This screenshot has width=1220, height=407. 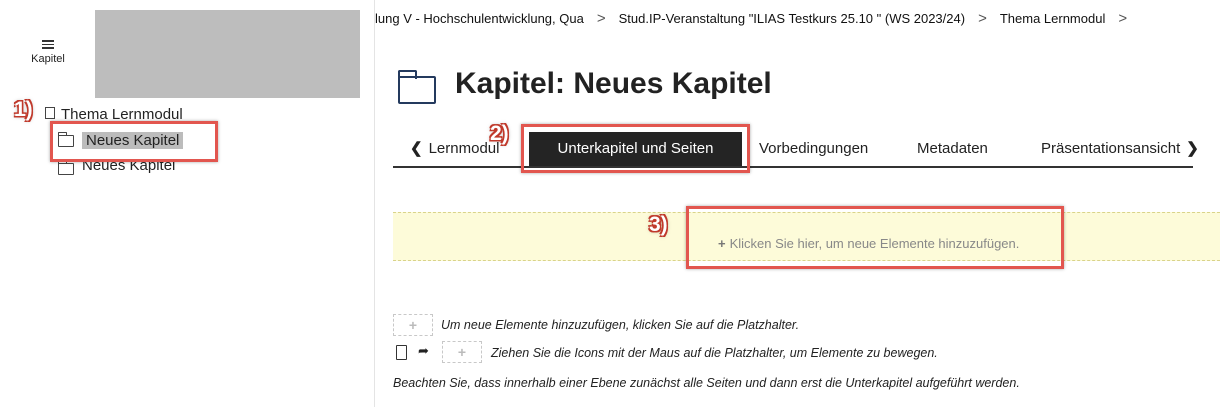 I want to click on chevron-left-icon: ❮, so click(x=416, y=148).